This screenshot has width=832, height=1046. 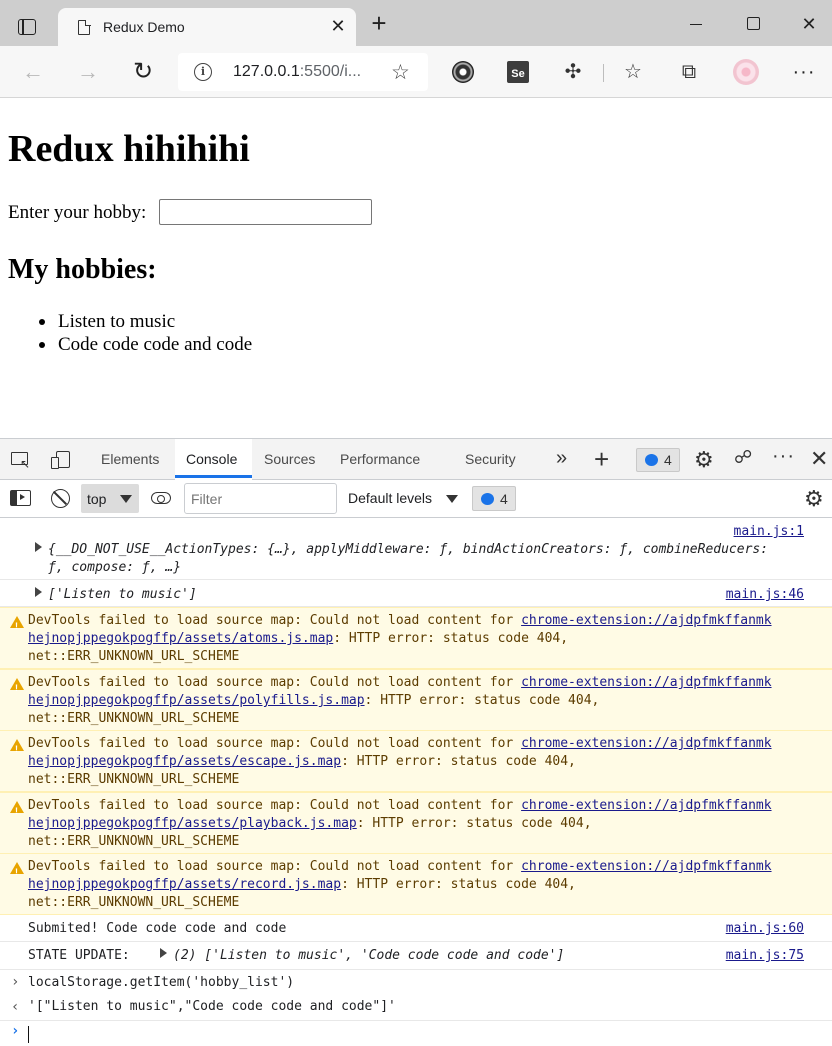 I want to click on source-link: main.js:60, so click(x=765, y=929).